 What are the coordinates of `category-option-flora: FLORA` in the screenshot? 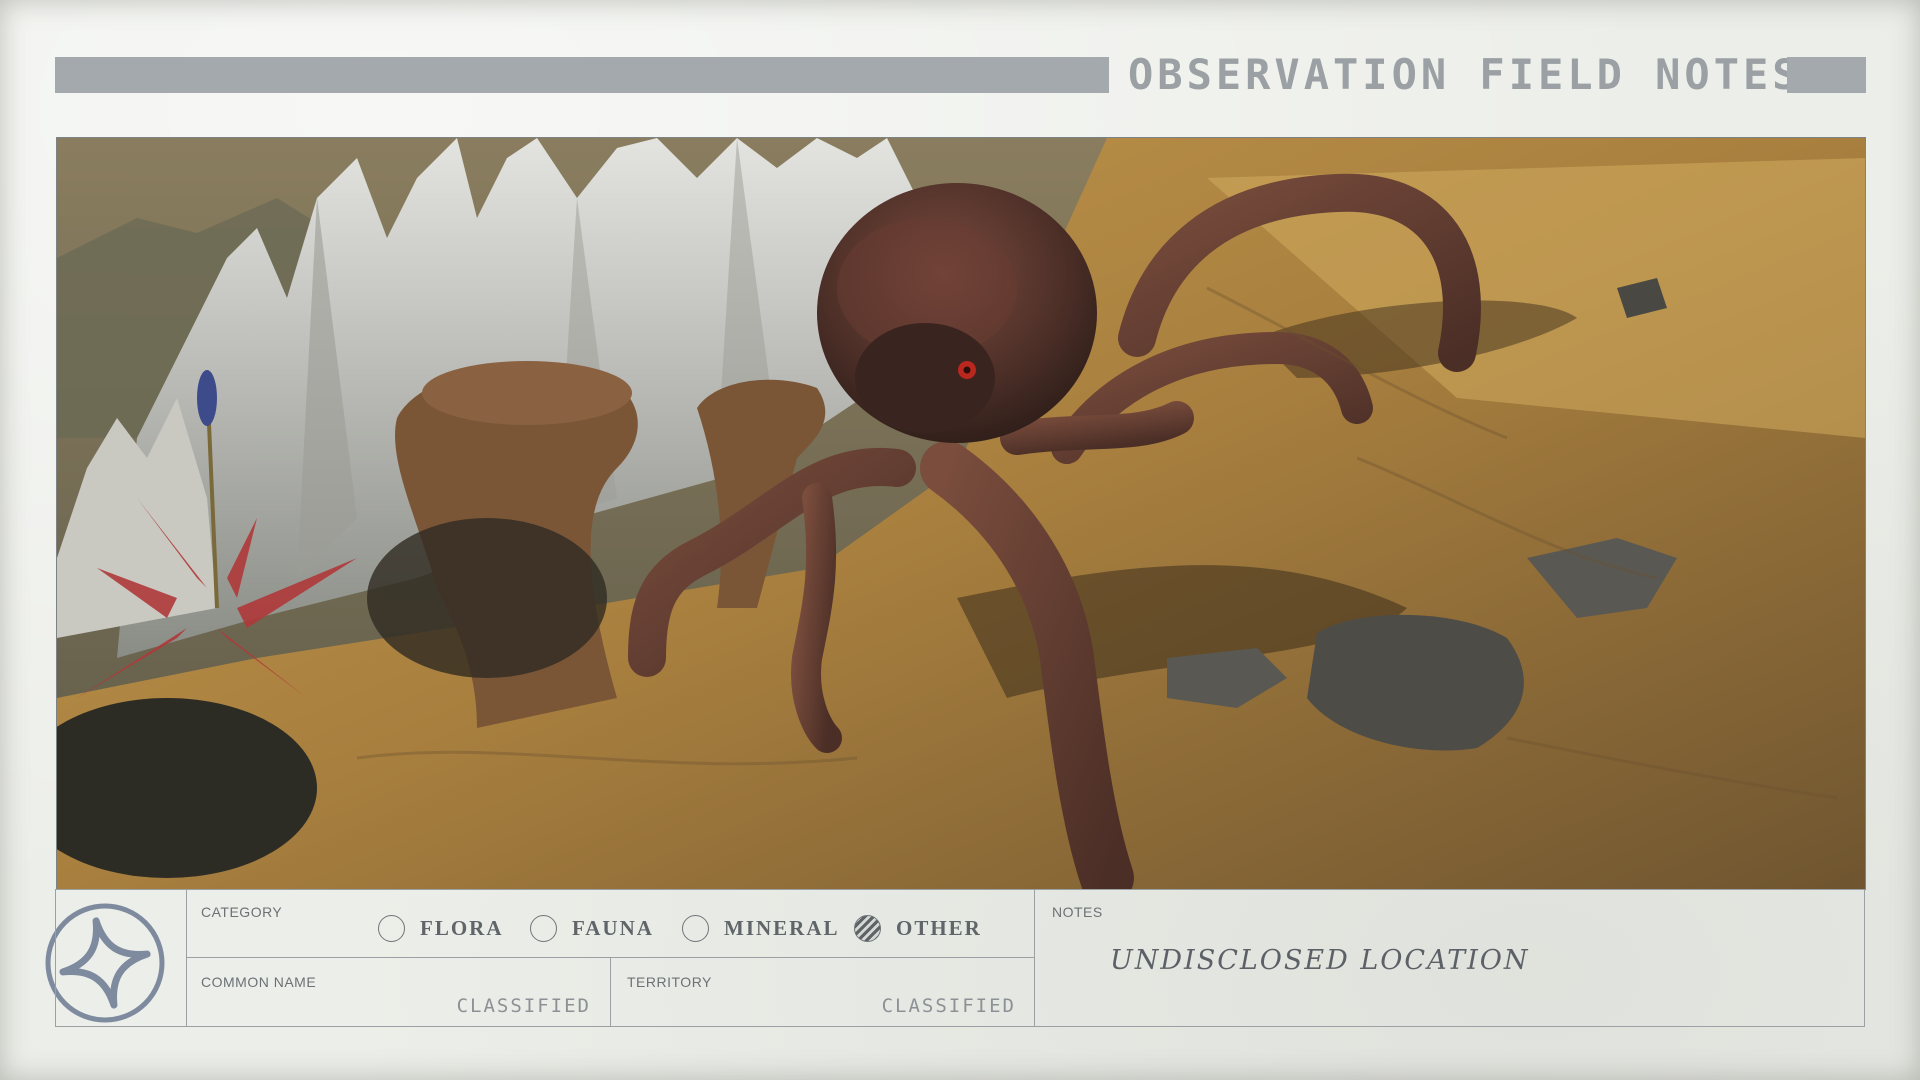 It's located at (441, 928).